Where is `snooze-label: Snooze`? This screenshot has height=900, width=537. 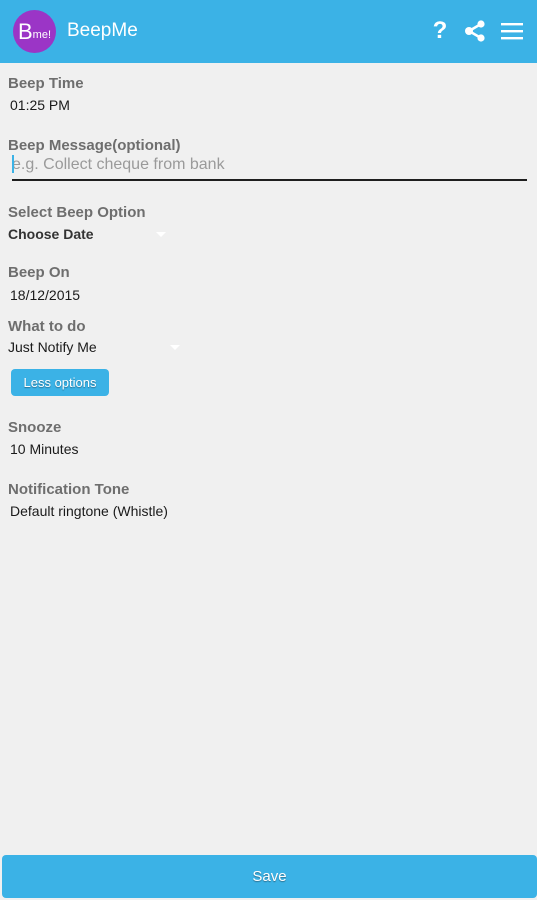 snooze-label: Snooze is located at coordinates (35, 427).